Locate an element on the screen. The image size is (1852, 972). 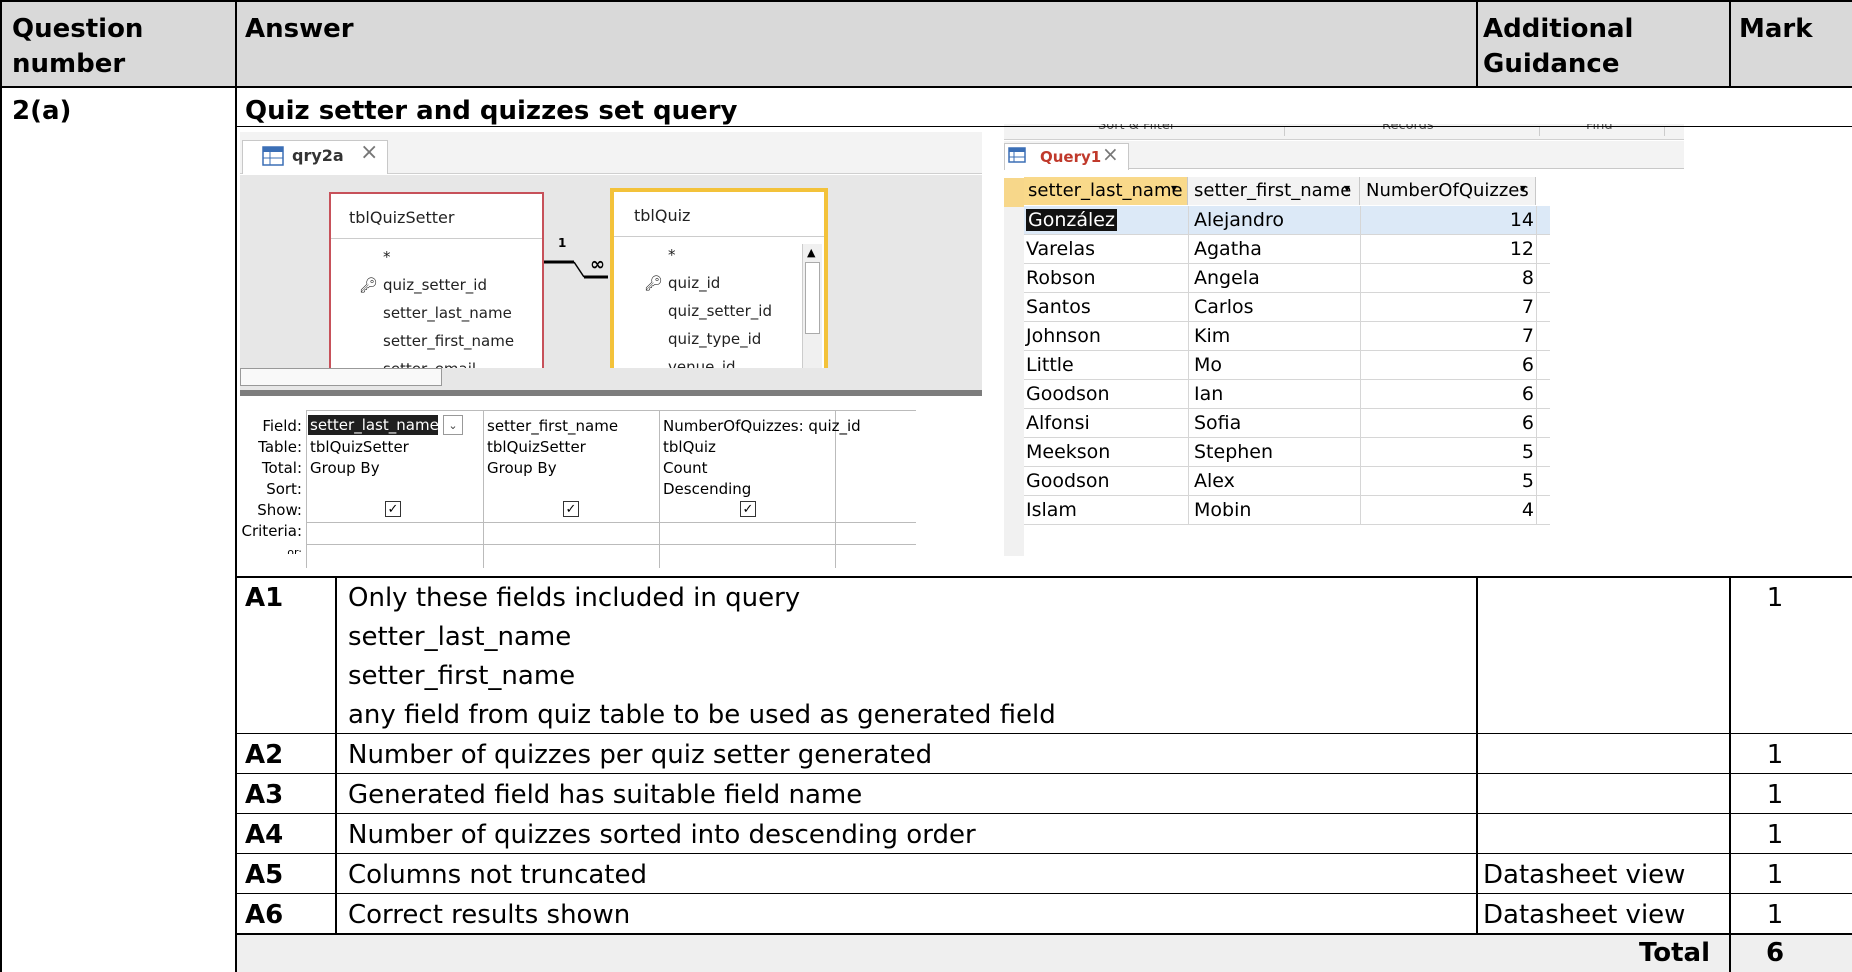
record-selector-current is located at coordinates (1014, 192).